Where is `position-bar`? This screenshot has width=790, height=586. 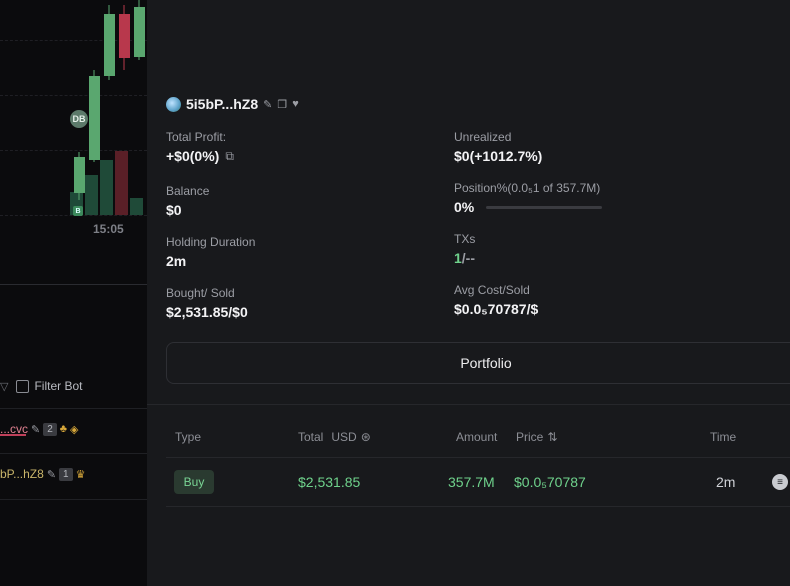 position-bar is located at coordinates (544, 207).